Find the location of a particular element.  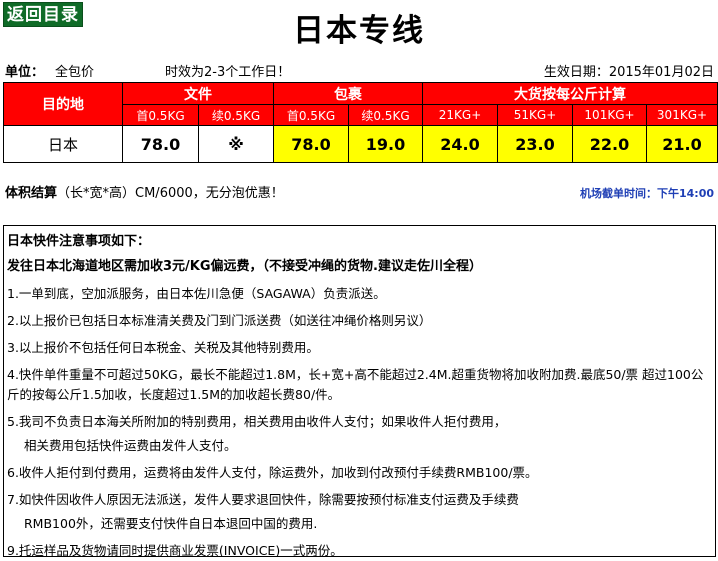

destination-header: 目的地 is located at coordinates (63, 104).